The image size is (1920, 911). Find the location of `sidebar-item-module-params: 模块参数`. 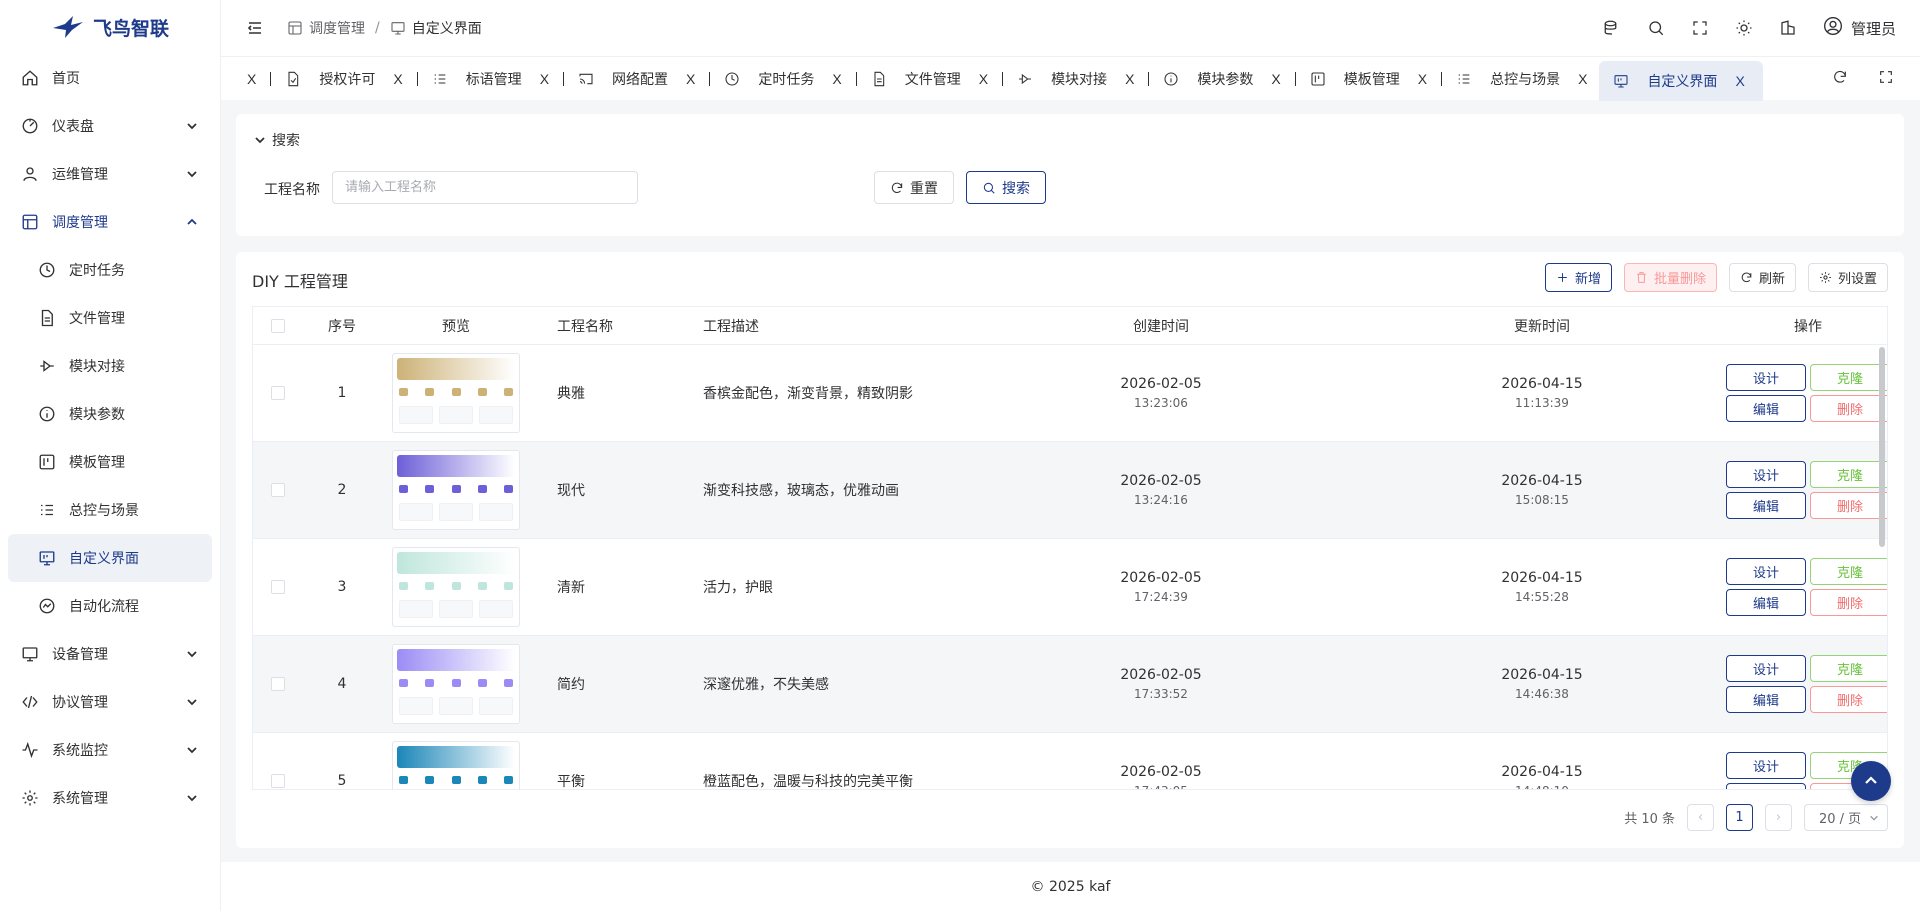

sidebar-item-module-params: 模块参数 is located at coordinates (110, 414).